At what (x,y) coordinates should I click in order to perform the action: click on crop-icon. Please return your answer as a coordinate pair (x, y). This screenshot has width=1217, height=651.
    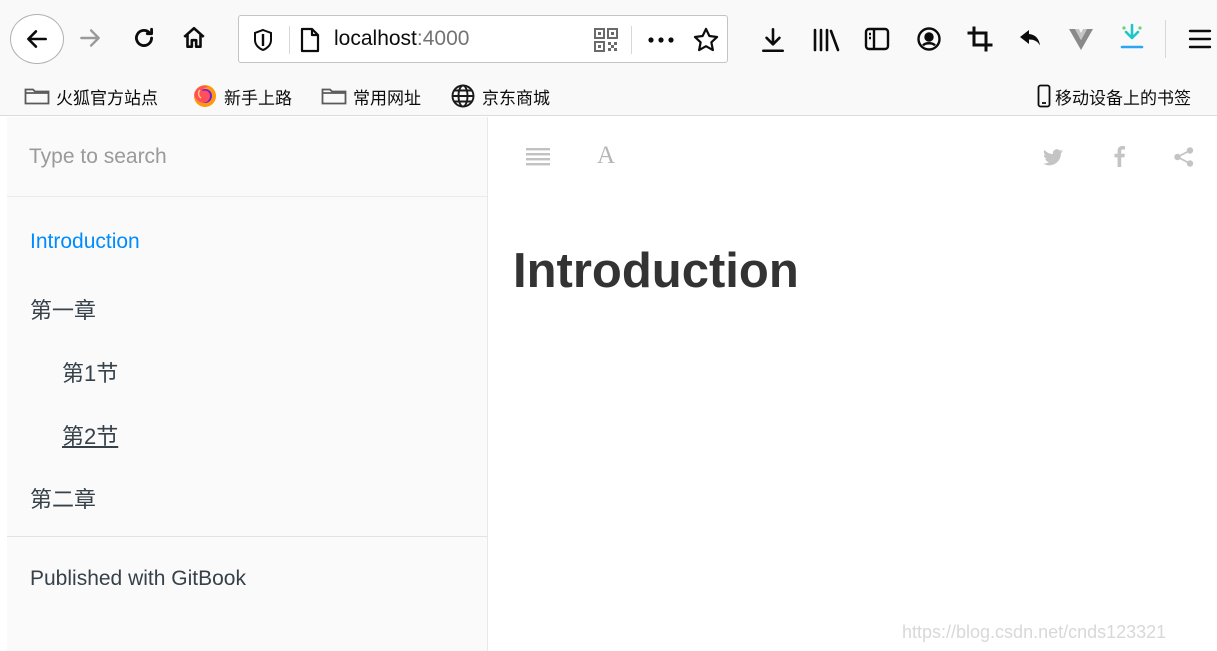
    Looking at the image, I should click on (980, 39).